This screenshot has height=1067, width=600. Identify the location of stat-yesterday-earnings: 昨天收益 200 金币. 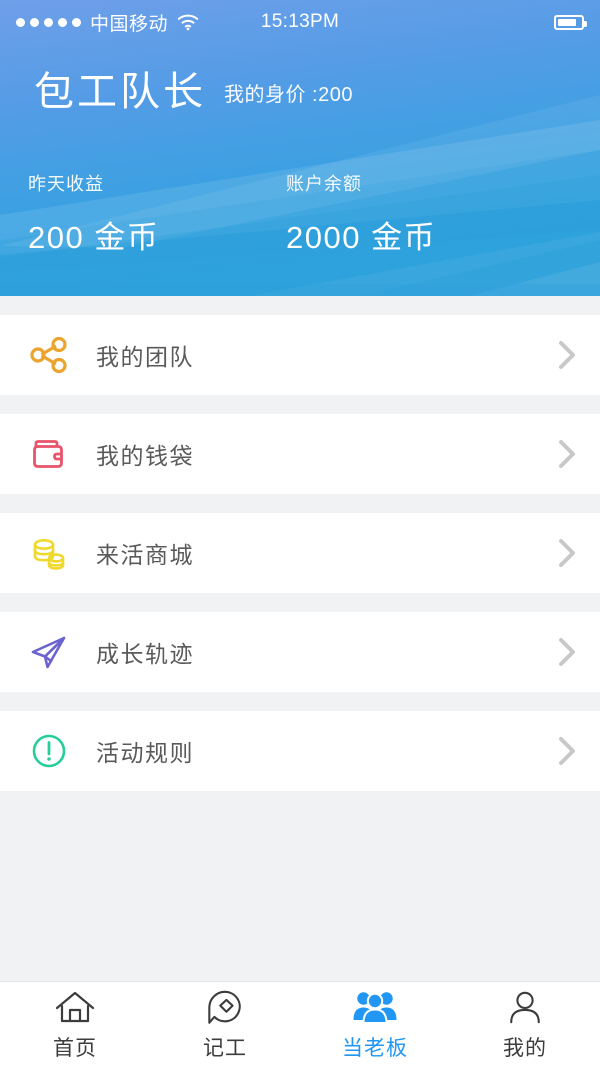
(157, 213).